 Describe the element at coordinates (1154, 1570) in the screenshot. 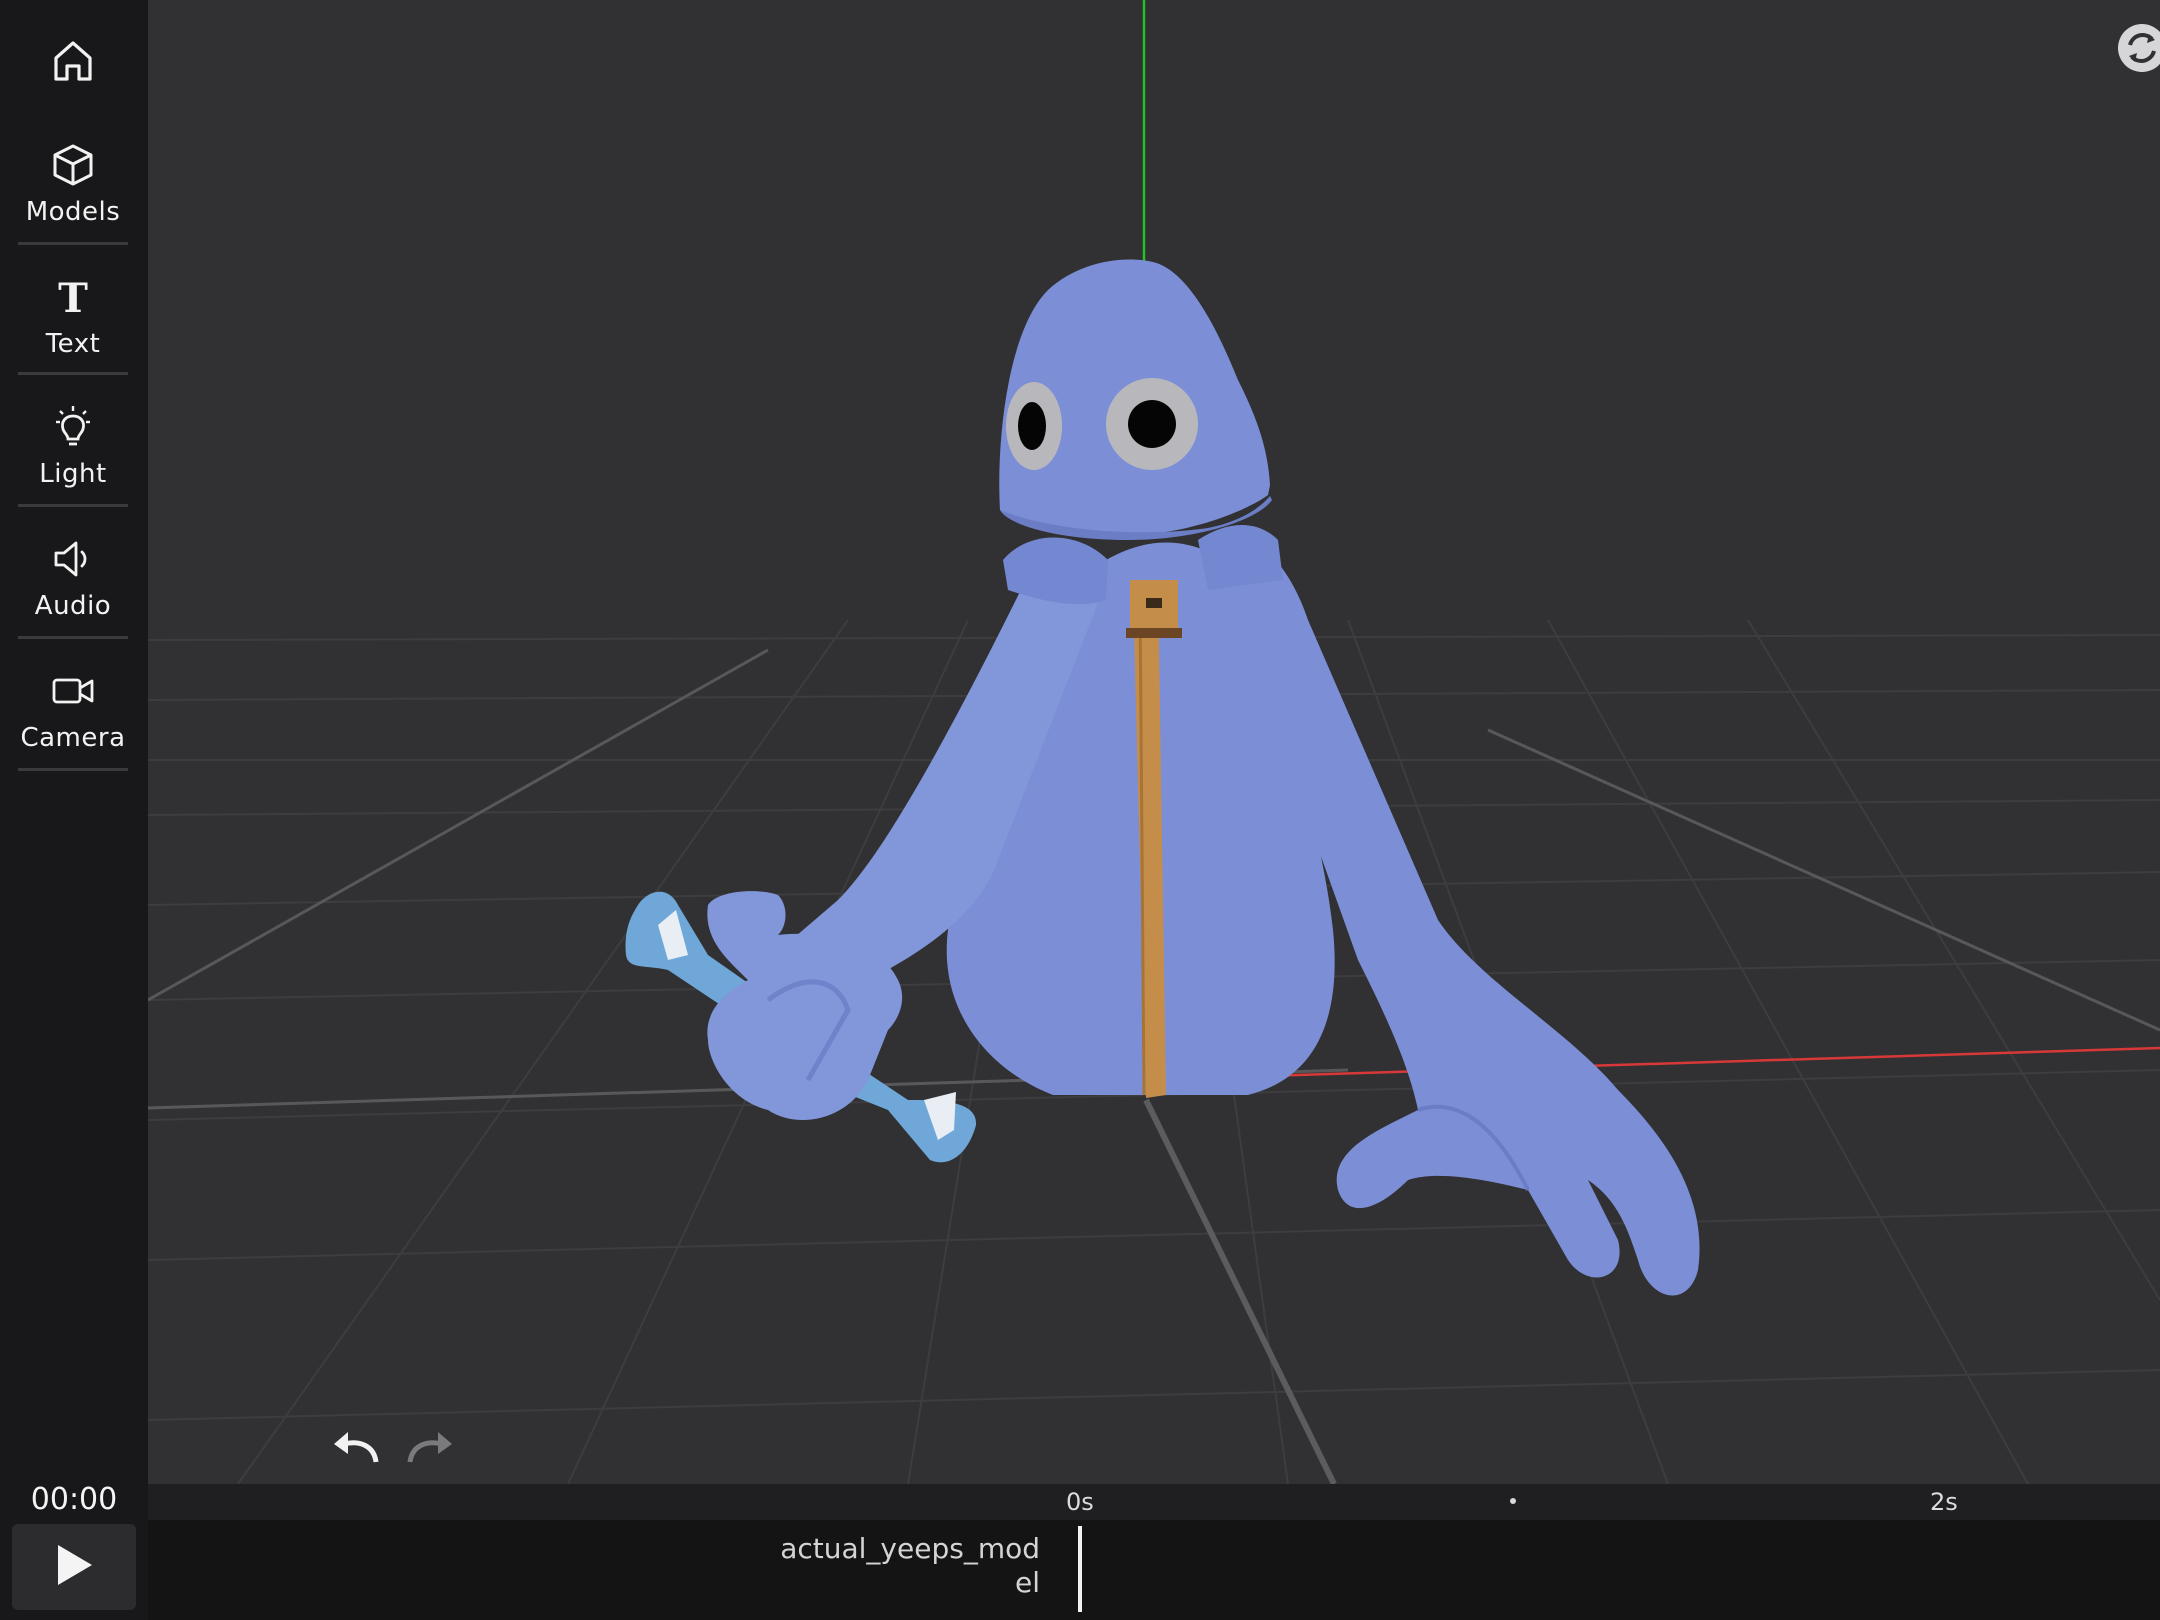

I see `timeline-track-area` at that location.